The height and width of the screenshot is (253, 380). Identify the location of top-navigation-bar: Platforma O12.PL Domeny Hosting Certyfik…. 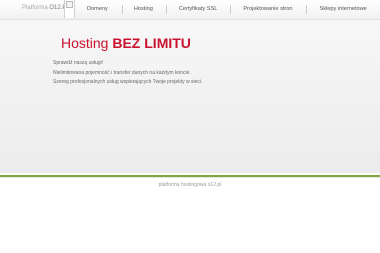
(190, 10).